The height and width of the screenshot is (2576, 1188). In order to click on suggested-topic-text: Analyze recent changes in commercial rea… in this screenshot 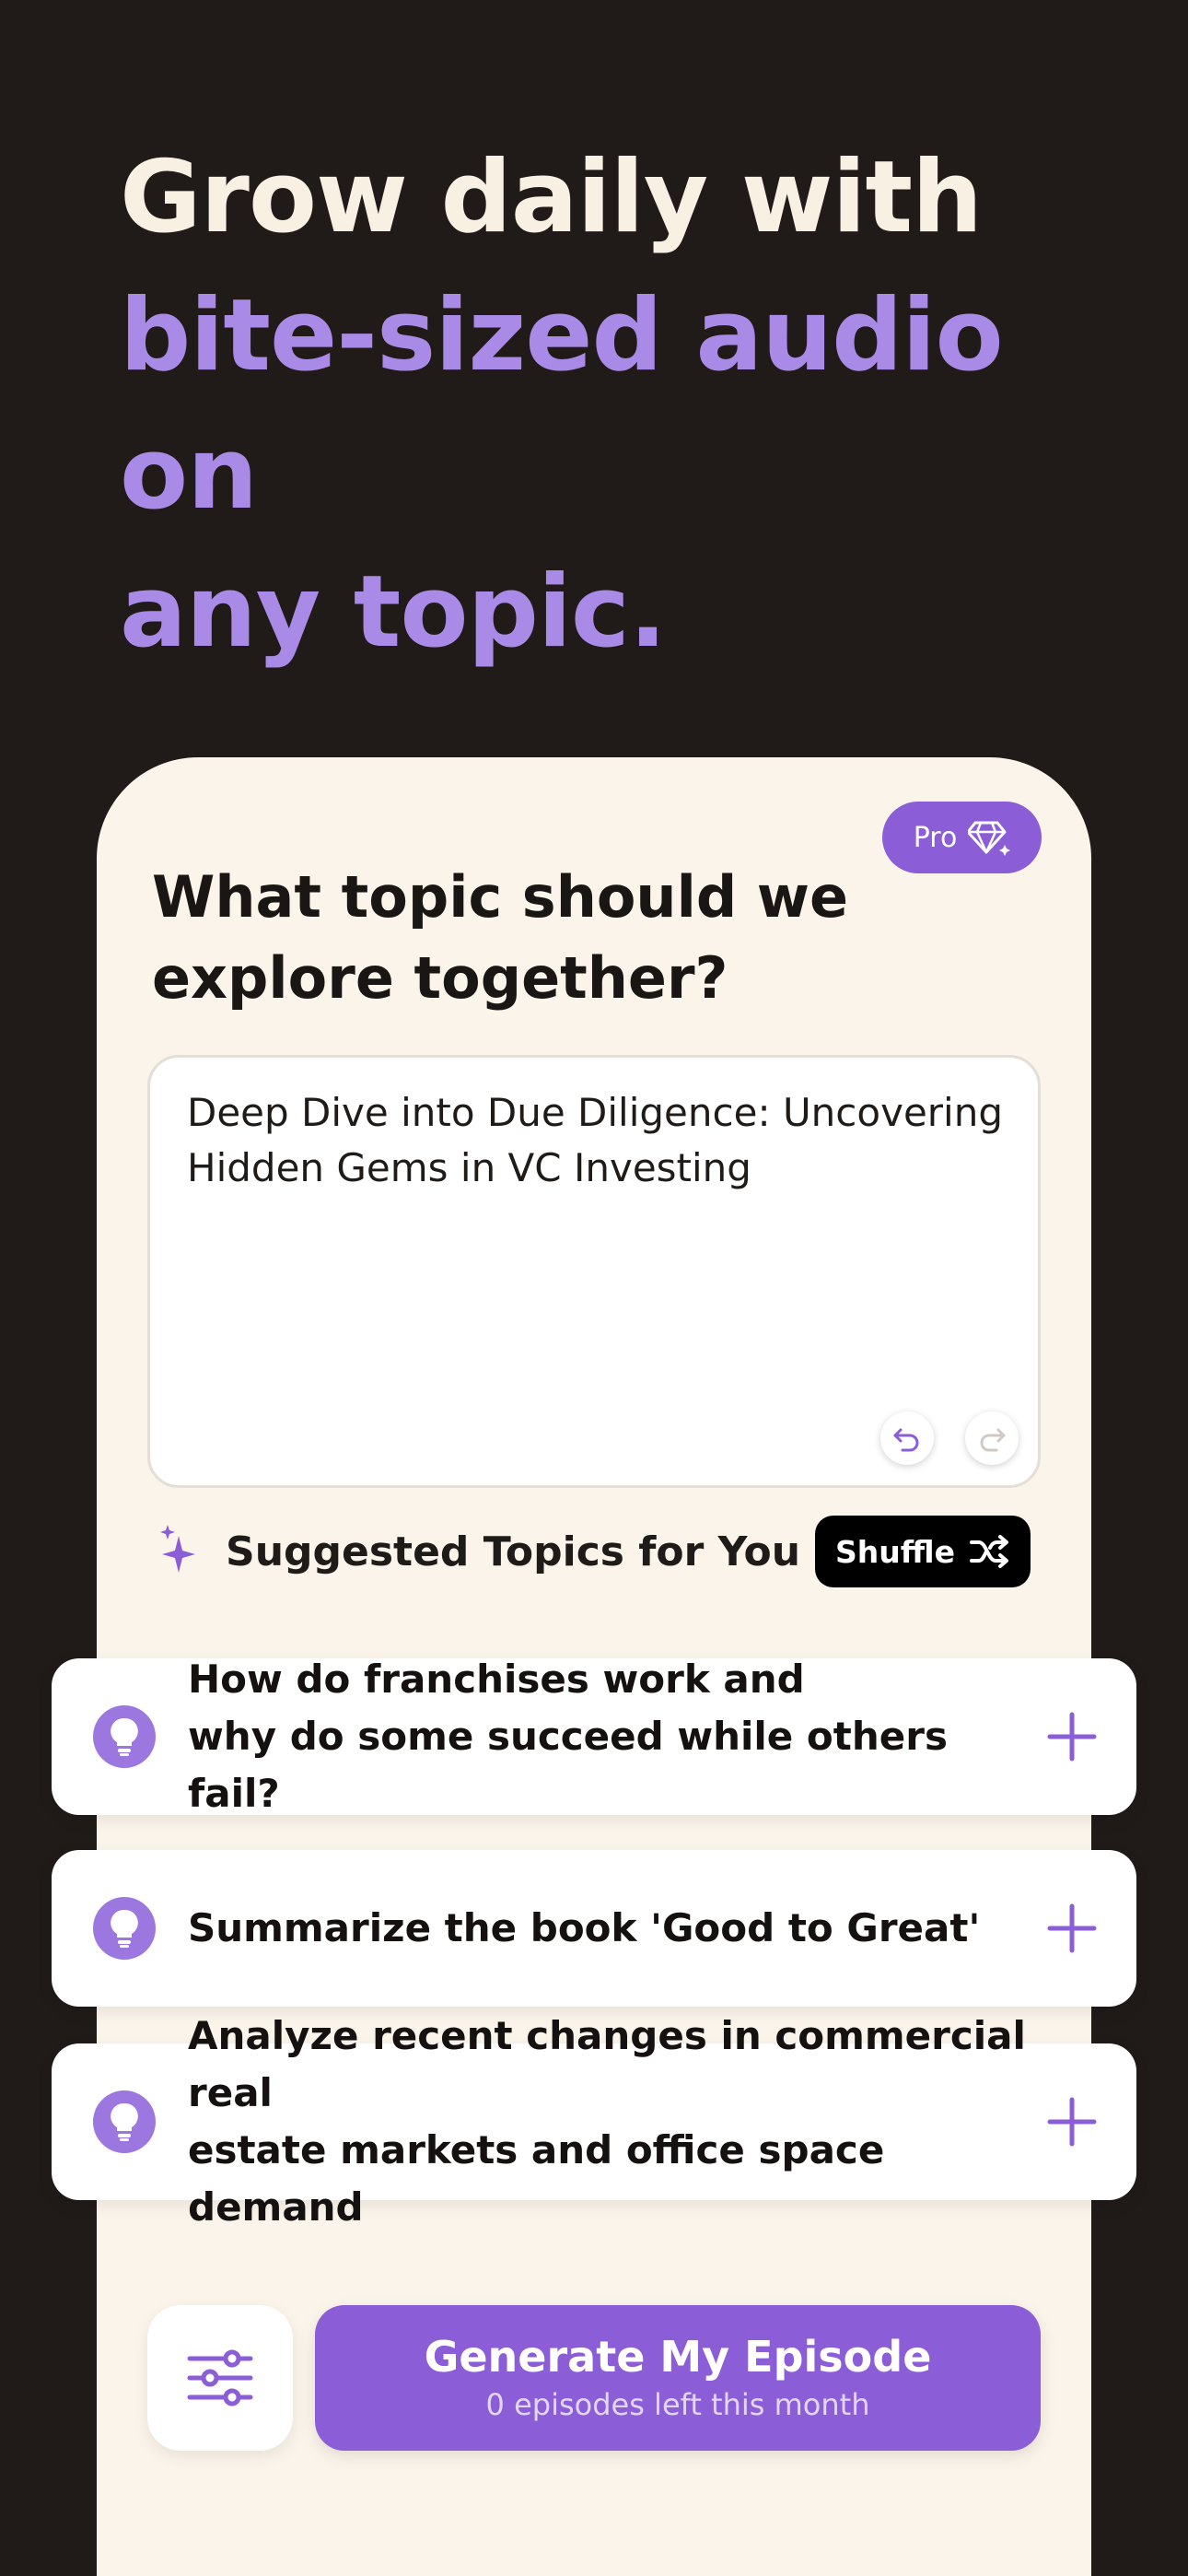, I will do `click(616, 2122)`.